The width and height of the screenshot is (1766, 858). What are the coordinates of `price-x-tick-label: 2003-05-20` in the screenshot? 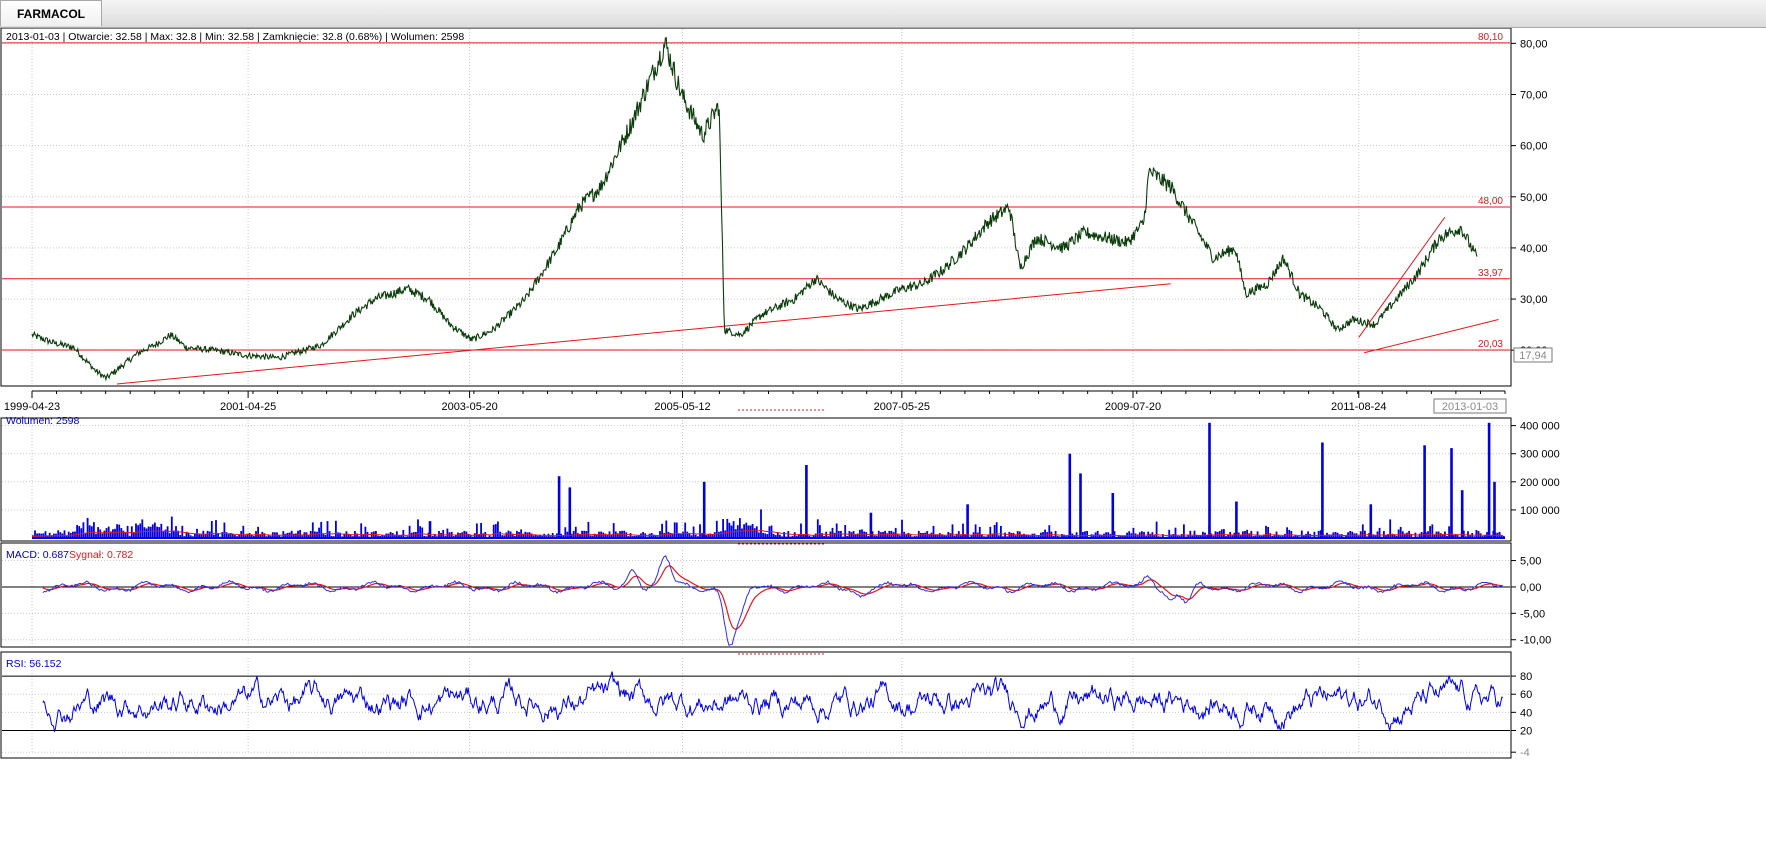 It's located at (469, 407).